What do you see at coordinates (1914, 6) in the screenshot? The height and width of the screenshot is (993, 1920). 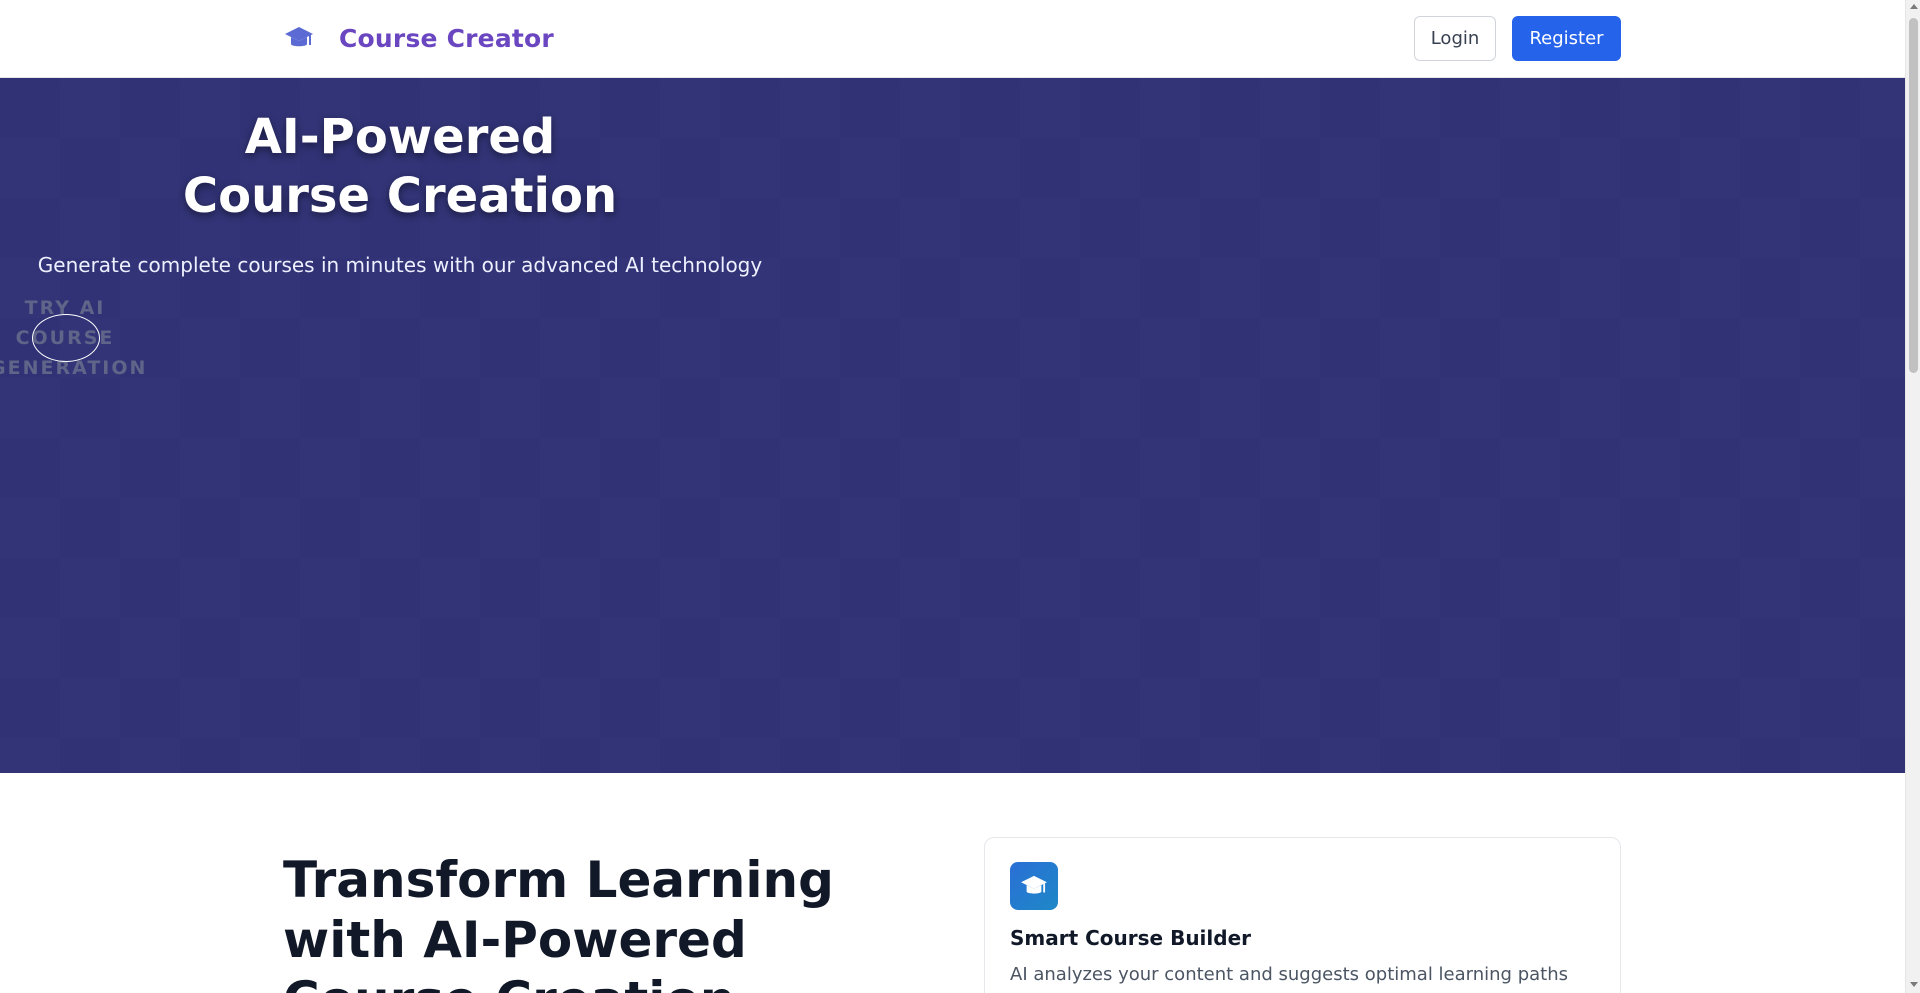 I see `scroll-up-arrow-icon` at bounding box center [1914, 6].